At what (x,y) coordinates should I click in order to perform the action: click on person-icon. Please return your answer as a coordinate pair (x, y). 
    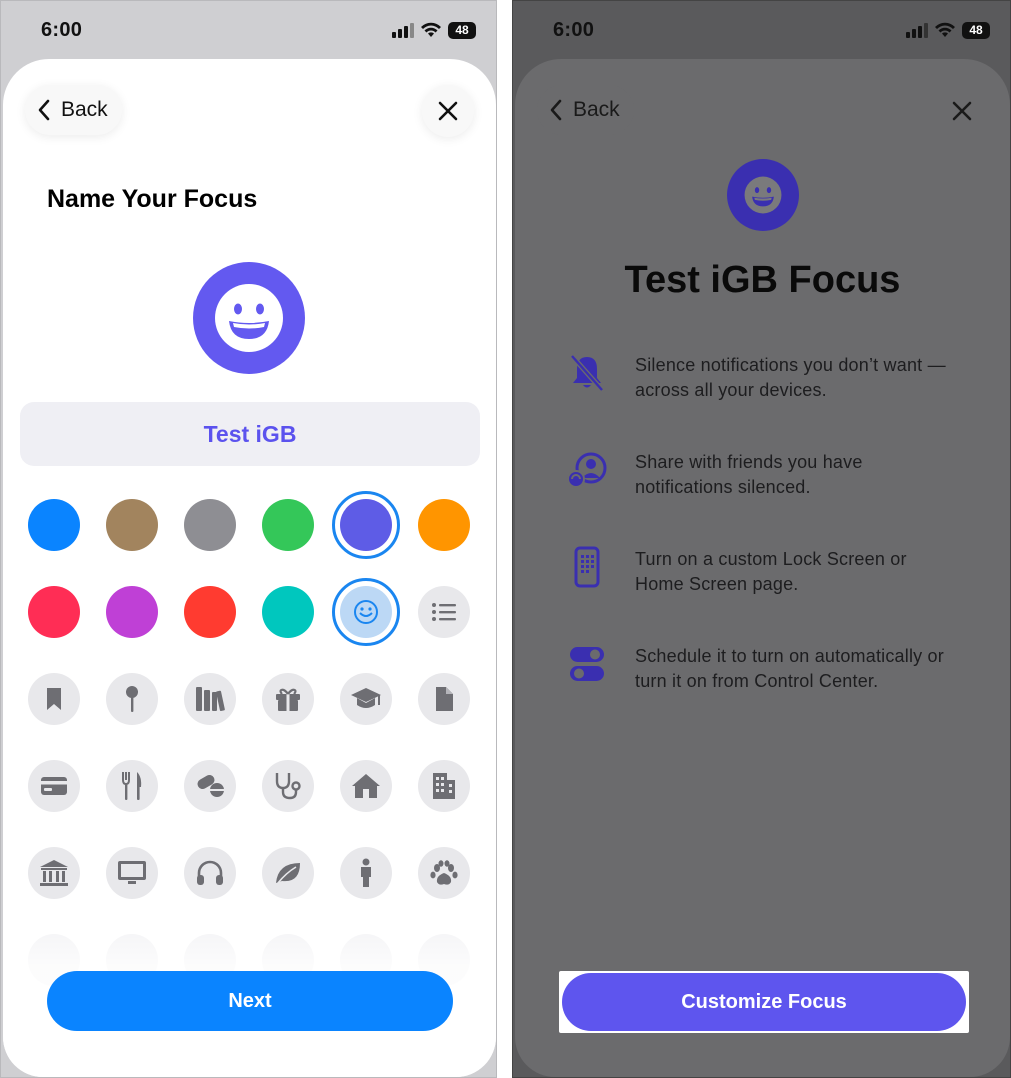
    Looking at the image, I should click on (366, 872).